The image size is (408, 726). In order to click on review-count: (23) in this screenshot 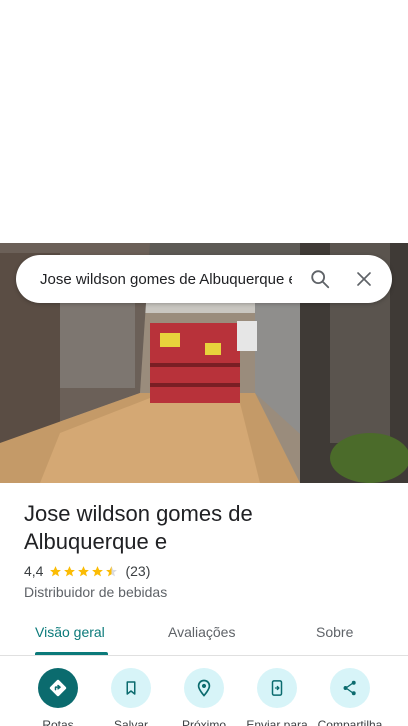, I will do `click(138, 571)`.